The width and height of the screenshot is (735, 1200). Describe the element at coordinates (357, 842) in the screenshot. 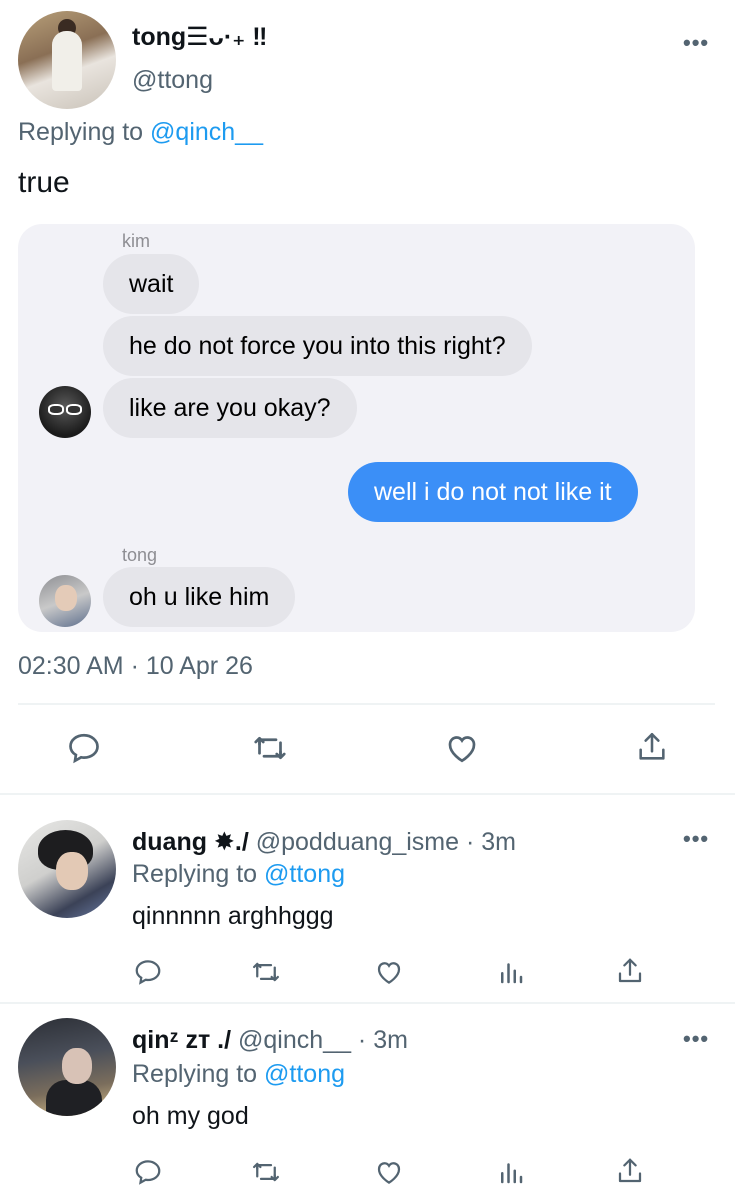

I see `reply-handle: @podduang_isme` at that location.